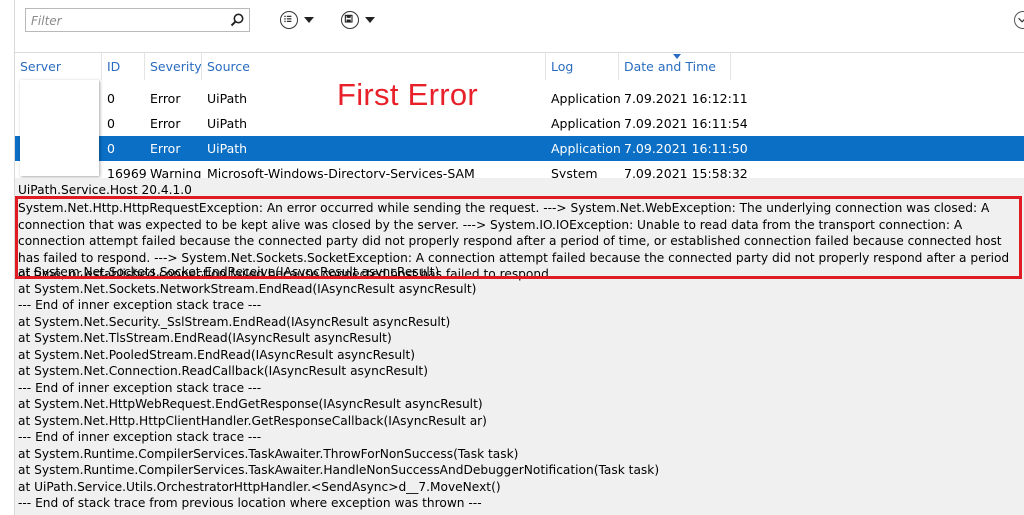 The height and width of the screenshot is (515, 1024). I want to click on left-panel-strip, so click(7, 257).